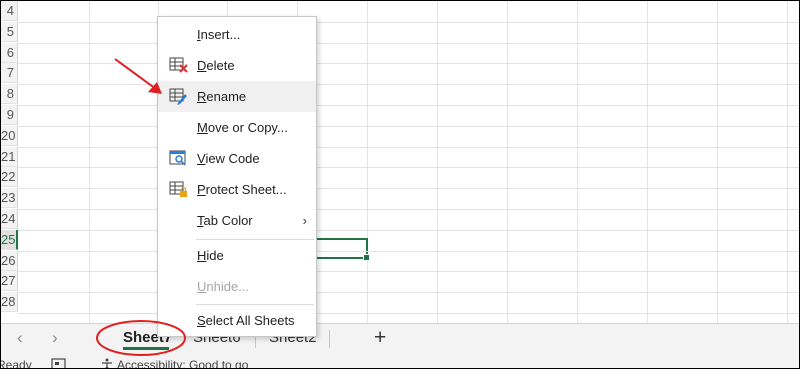 The width and height of the screenshot is (800, 369). What do you see at coordinates (59, 363) in the screenshot?
I see `macro-recording-icon` at bounding box center [59, 363].